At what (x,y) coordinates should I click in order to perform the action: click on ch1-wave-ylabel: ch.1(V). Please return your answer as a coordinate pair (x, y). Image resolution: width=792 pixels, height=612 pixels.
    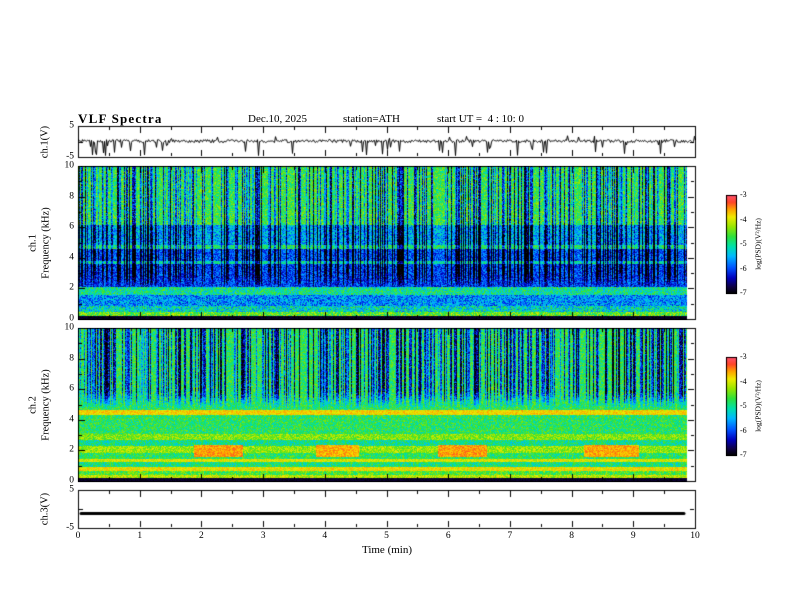
    Looking at the image, I should click on (45, 142).